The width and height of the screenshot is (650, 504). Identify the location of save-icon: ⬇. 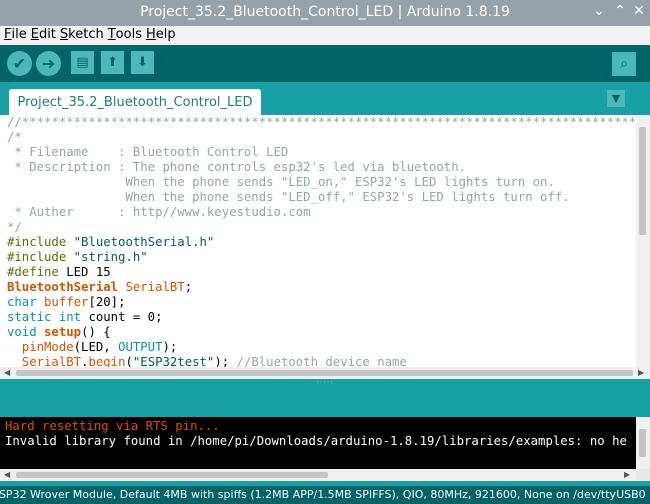
(142, 62).